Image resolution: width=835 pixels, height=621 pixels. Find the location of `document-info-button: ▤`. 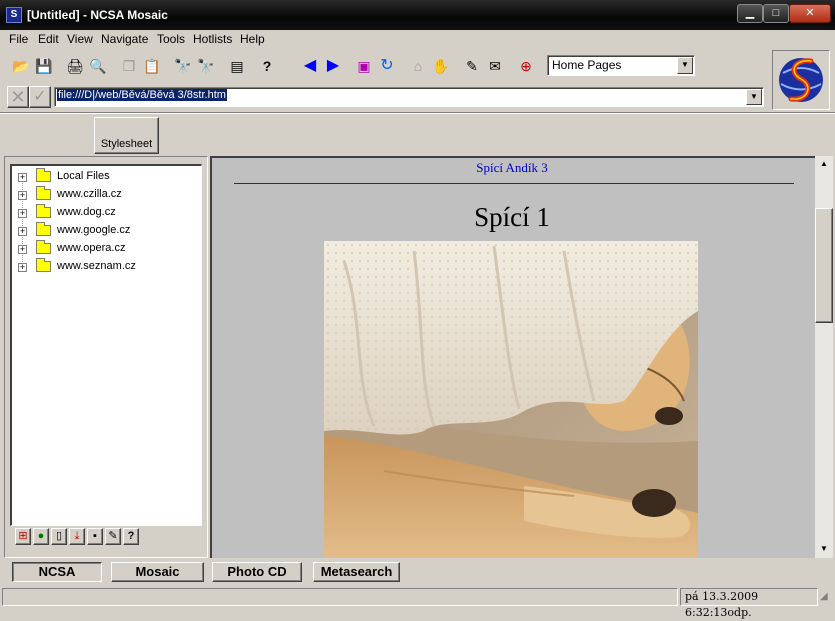

document-info-button: ▤ is located at coordinates (237, 66).